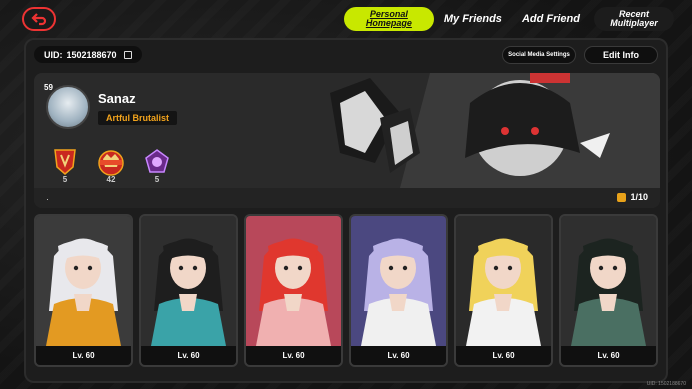 This screenshot has width=692, height=389. Describe the element at coordinates (539, 55) in the screenshot. I see `social-media-settings-button: Social Media Settings` at that location.